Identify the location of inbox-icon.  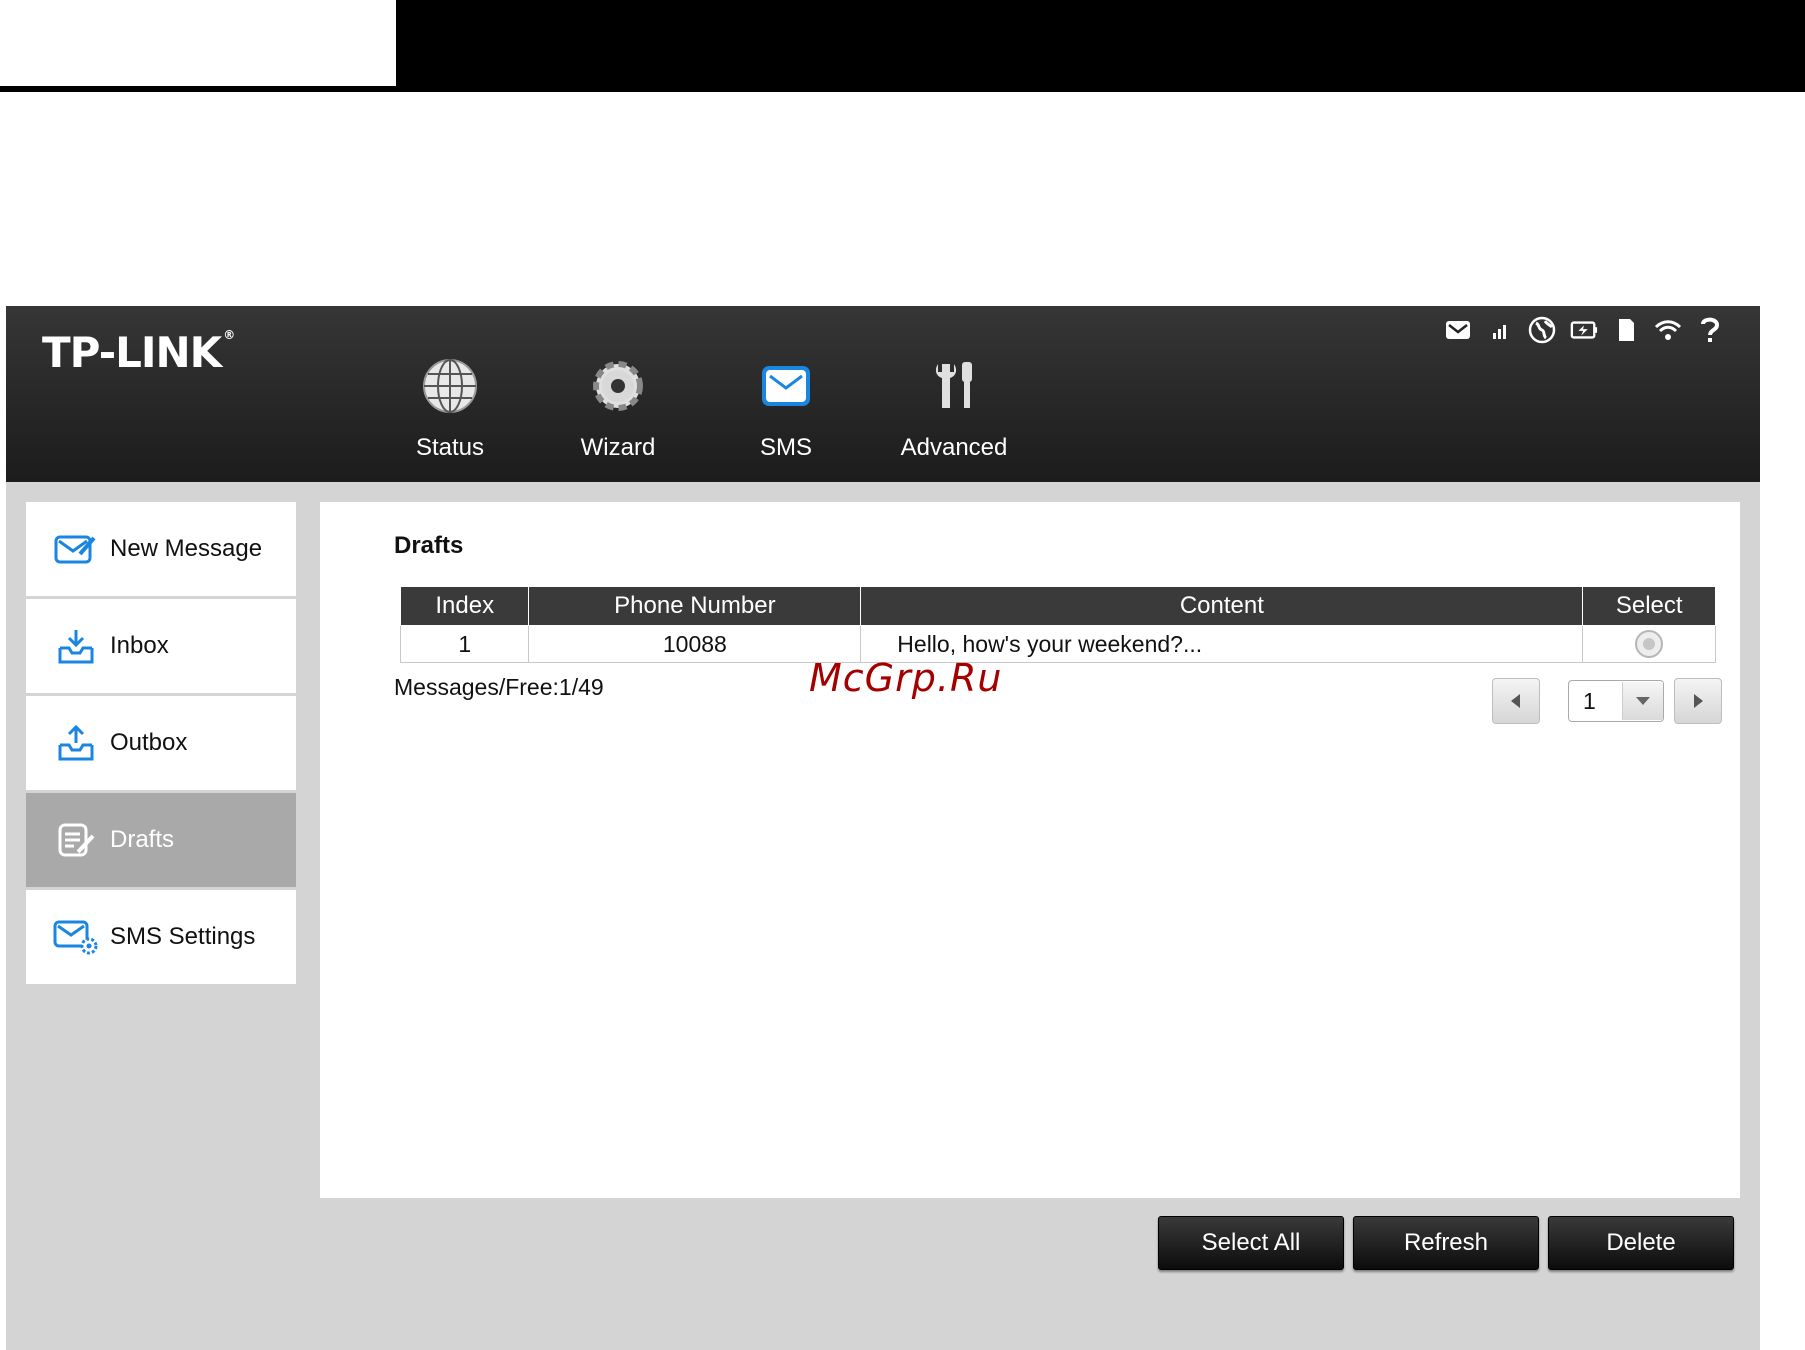
(76, 646).